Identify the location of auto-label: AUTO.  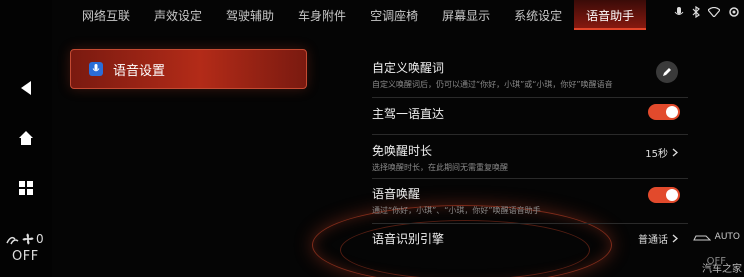
(727, 237).